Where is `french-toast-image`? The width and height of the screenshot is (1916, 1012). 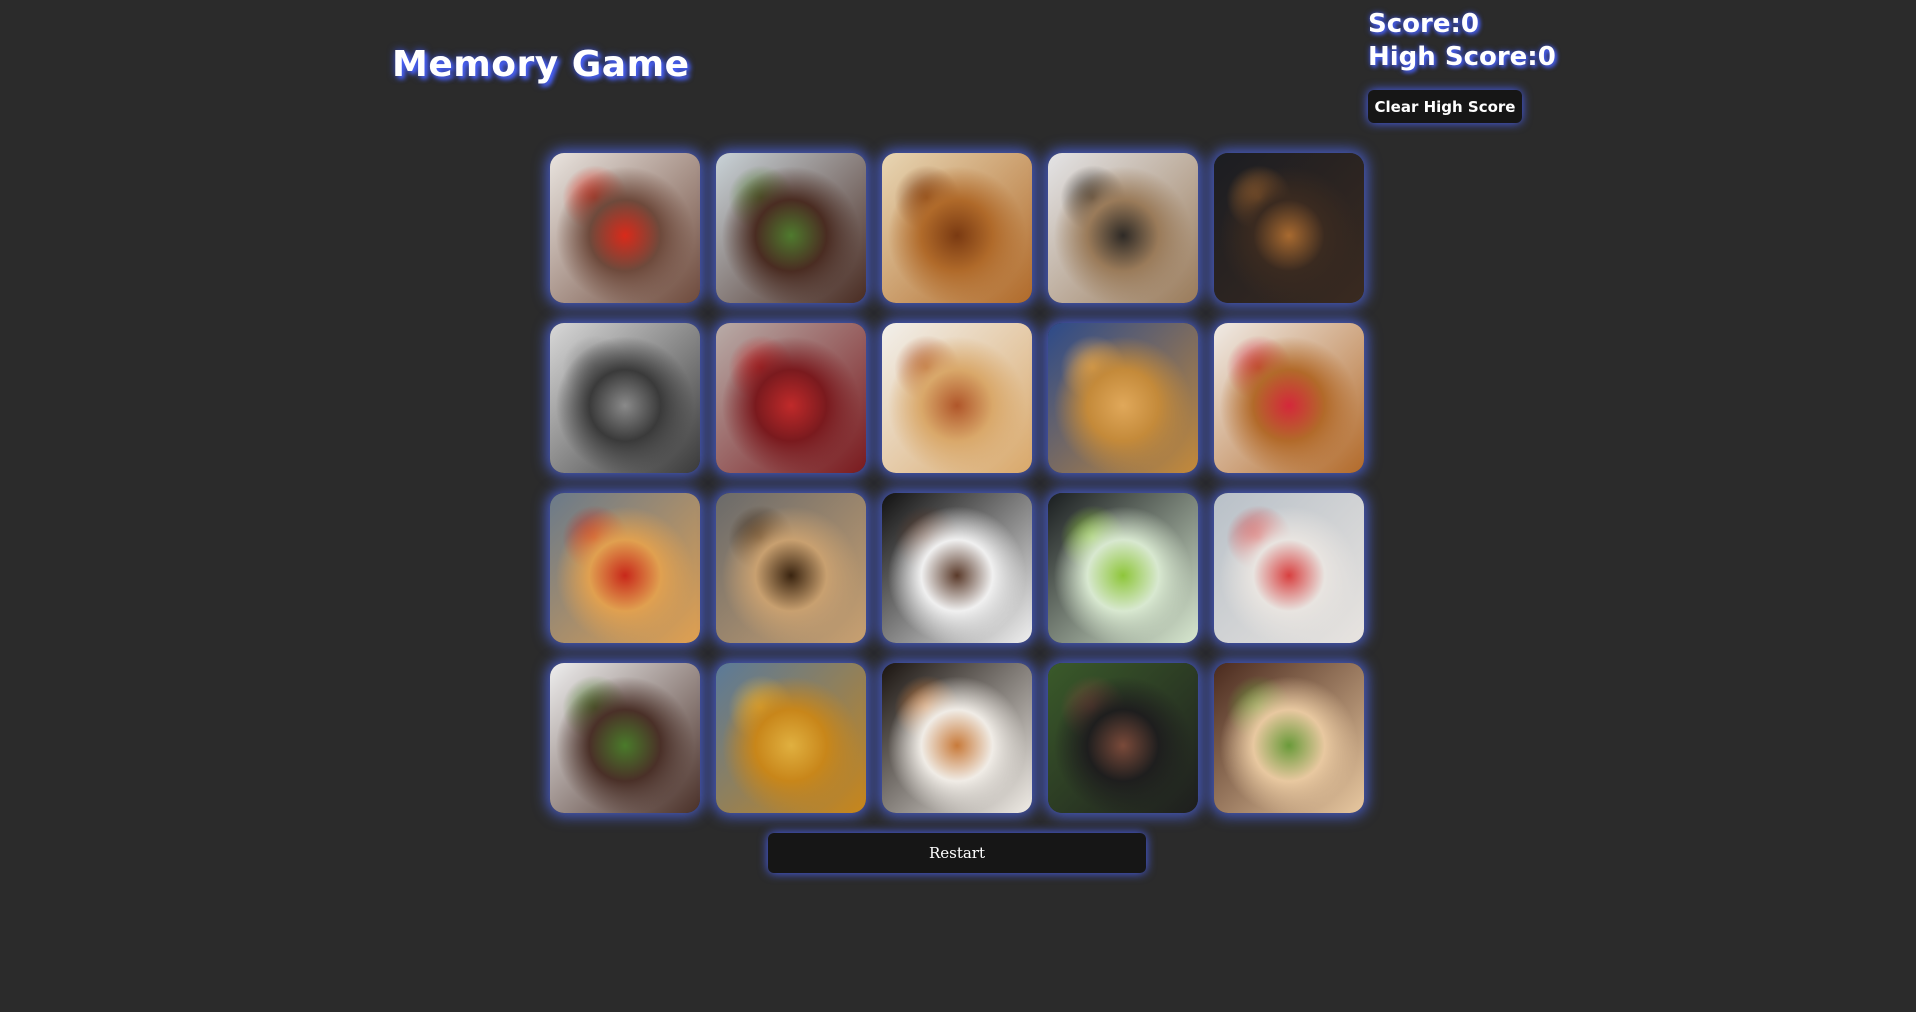 french-toast-image is located at coordinates (1289, 398).